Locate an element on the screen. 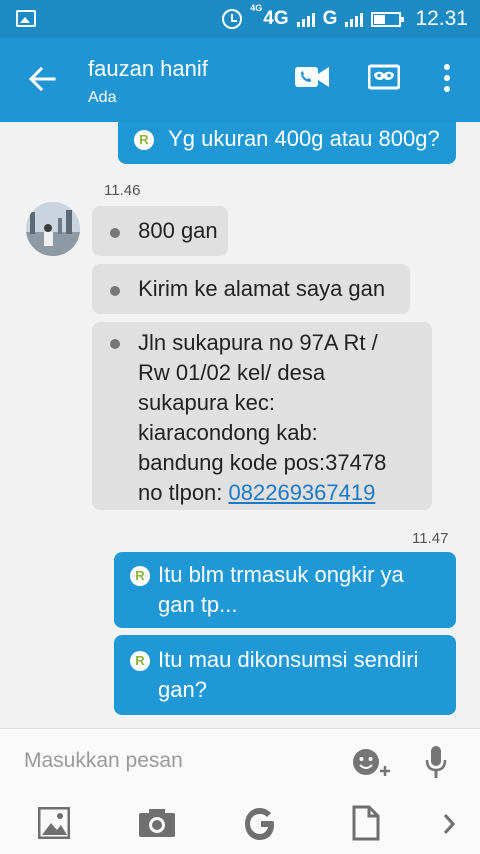 This screenshot has height=854, width=480. composer: Masukkan pesan is located at coordinates (240, 791).